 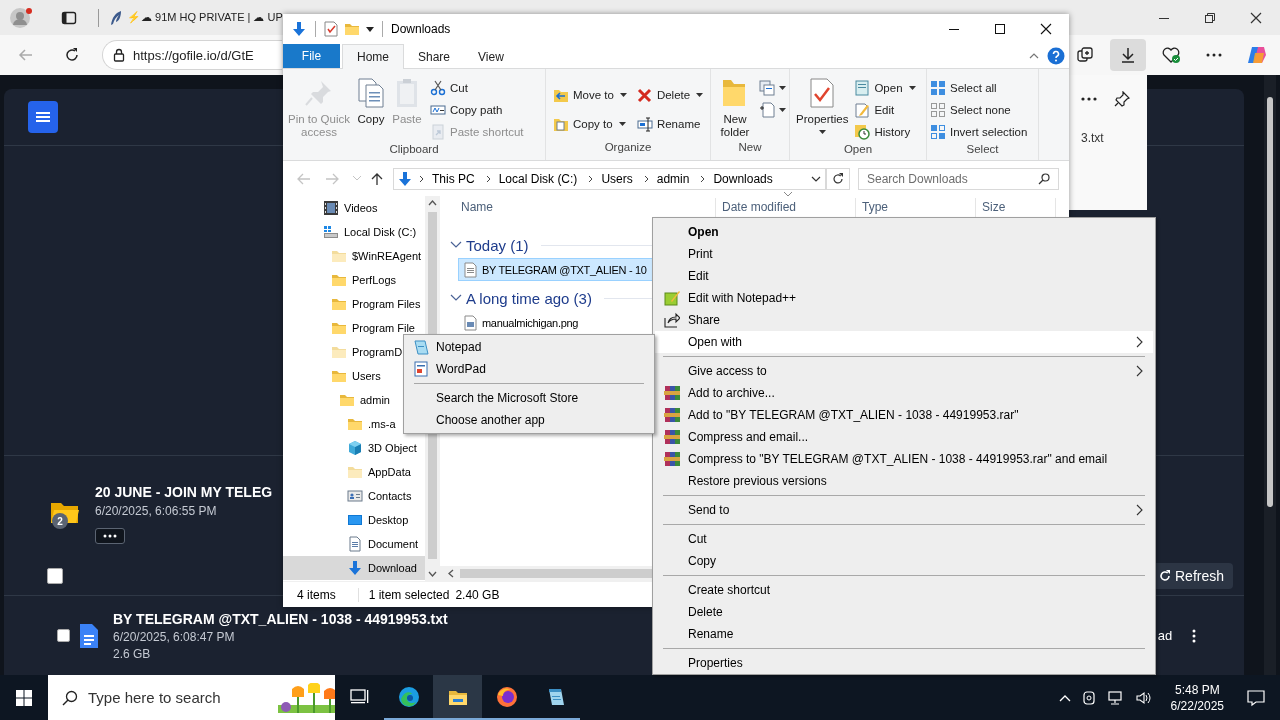 What do you see at coordinates (340, 280) in the screenshot?
I see `tree-item: PerfLogs` at bounding box center [340, 280].